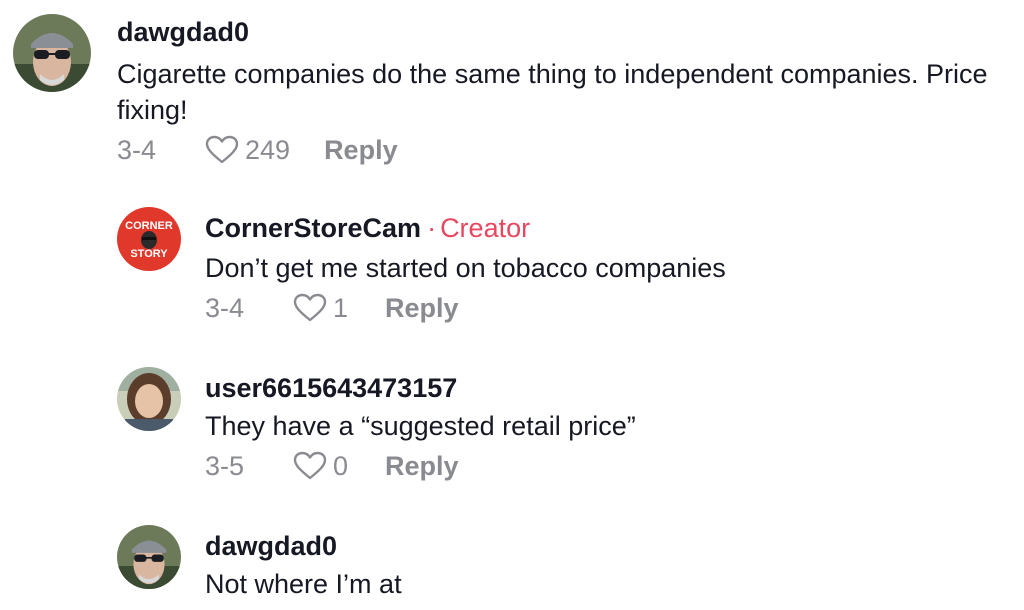 The image size is (1024, 610). I want to click on like-count: 249, so click(268, 150).